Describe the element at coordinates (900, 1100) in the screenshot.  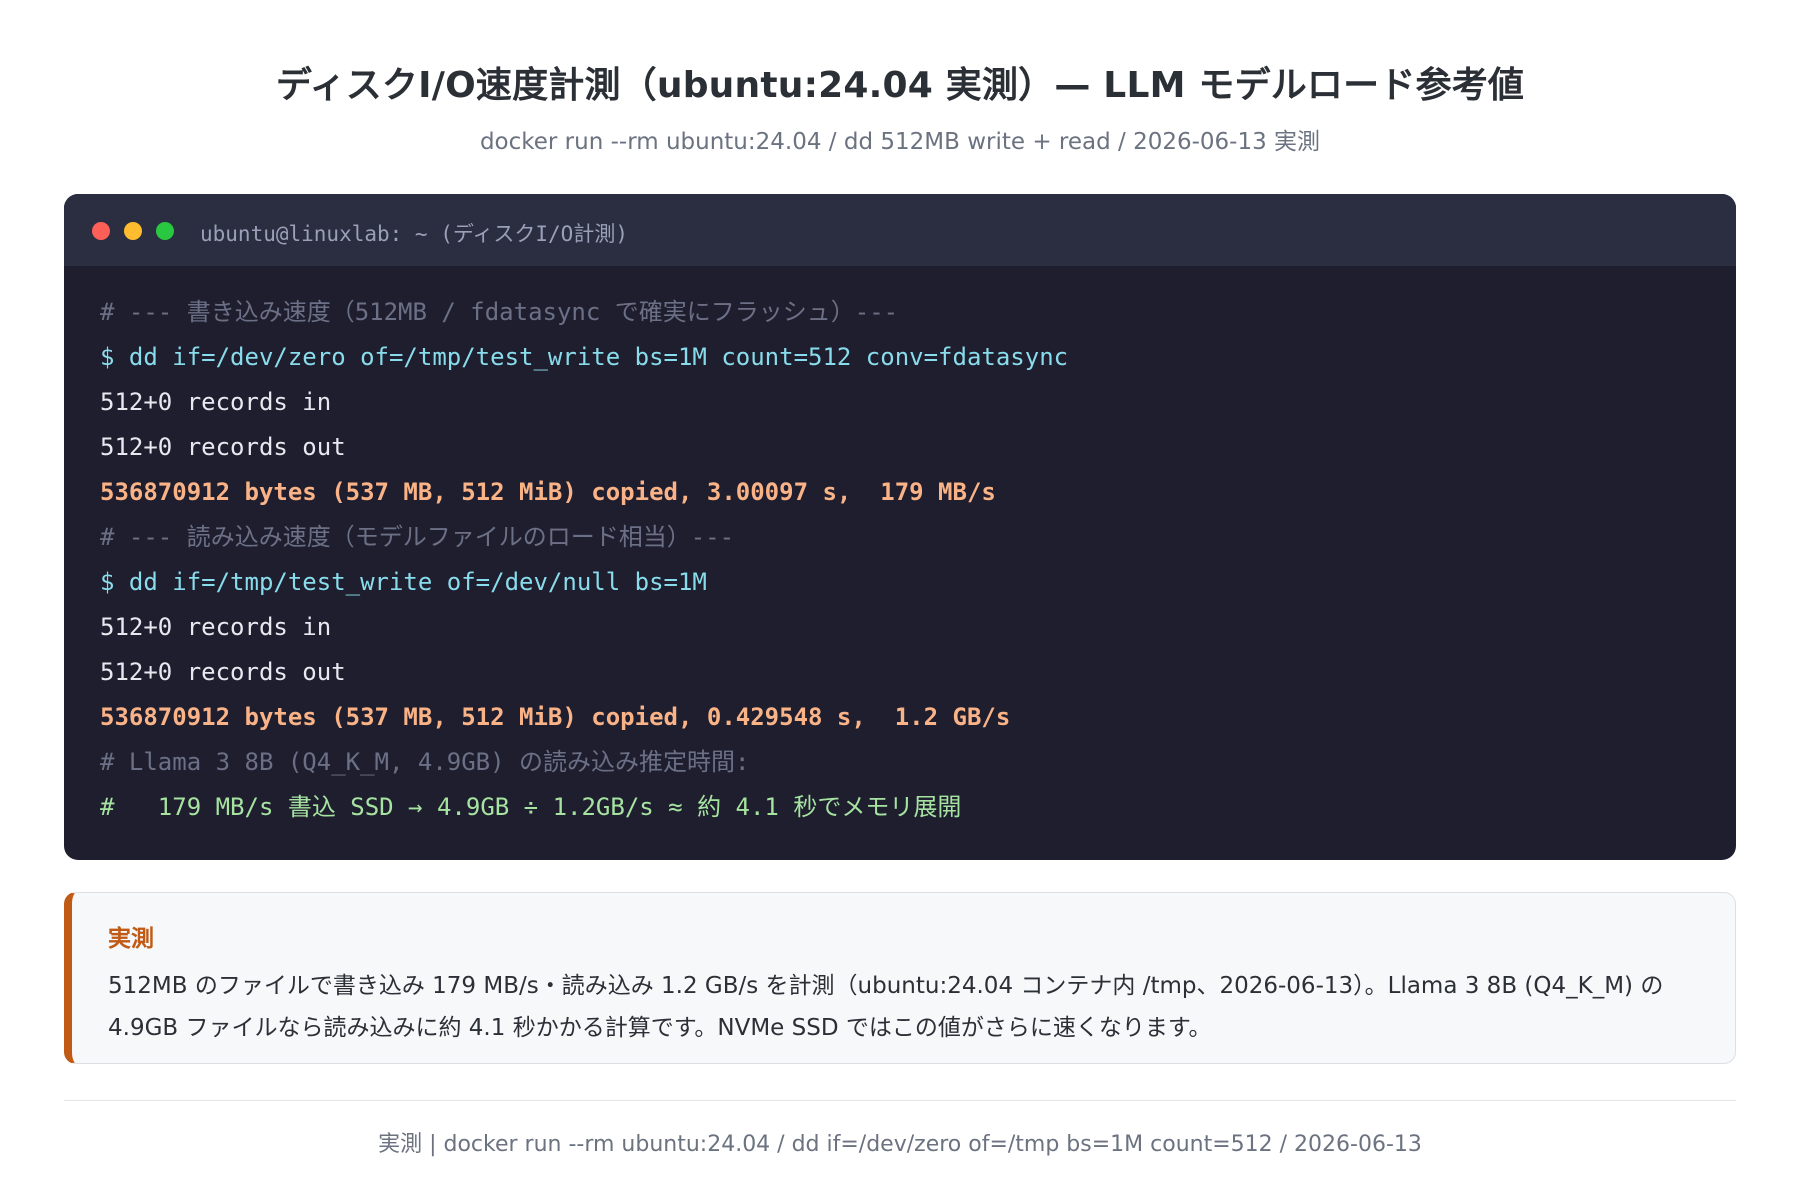
I see `footer-divider` at that location.